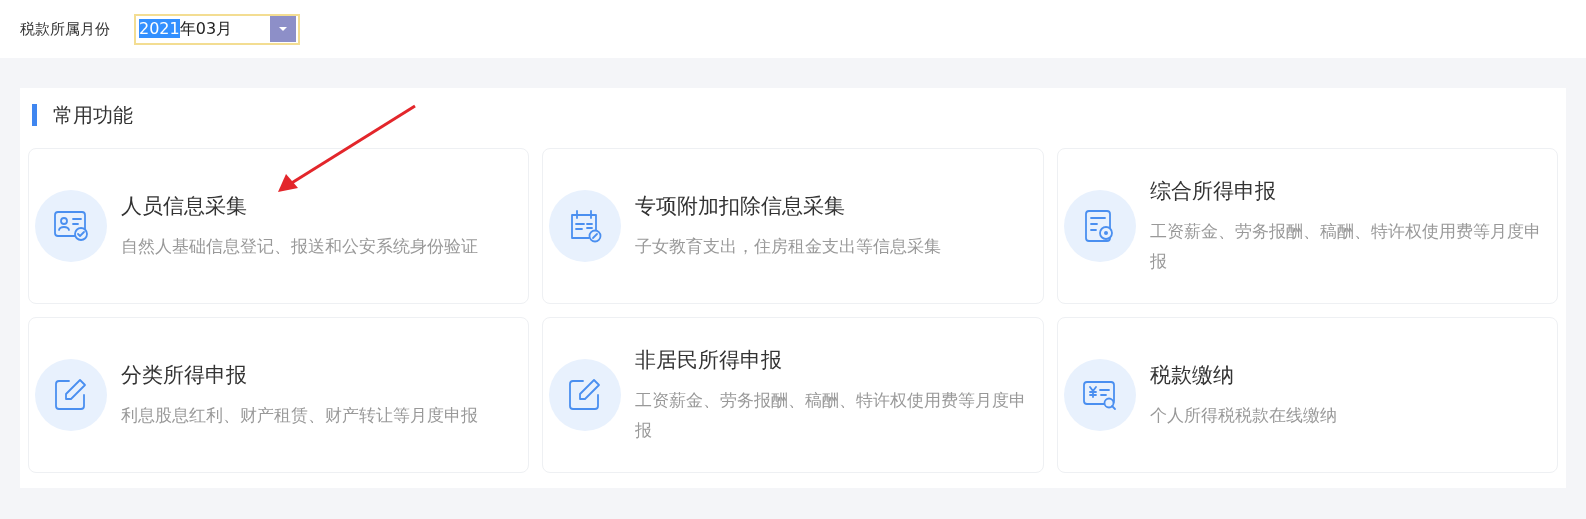  What do you see at coordinates (793, 226) in the screenshot?
I see `feature-card: 专项附加扣除信息采集 子女教育支出，住房租金支出等信息采集` at bounding box center [793, 226].